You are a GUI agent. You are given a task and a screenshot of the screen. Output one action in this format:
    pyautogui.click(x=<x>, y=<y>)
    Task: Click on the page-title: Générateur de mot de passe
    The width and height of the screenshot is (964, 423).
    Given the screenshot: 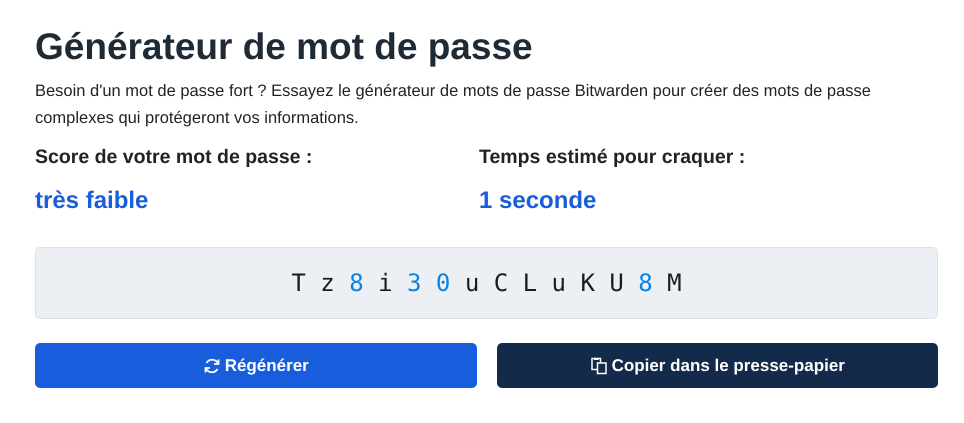 What is the action you would take?
    pyautogui.click(x=284, y=47)
    